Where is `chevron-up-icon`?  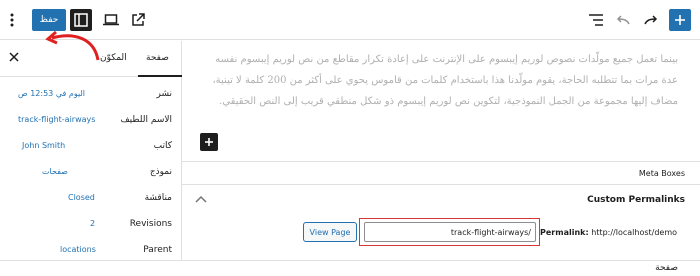 chevron-up-icon is located at coordinates (201, 200).